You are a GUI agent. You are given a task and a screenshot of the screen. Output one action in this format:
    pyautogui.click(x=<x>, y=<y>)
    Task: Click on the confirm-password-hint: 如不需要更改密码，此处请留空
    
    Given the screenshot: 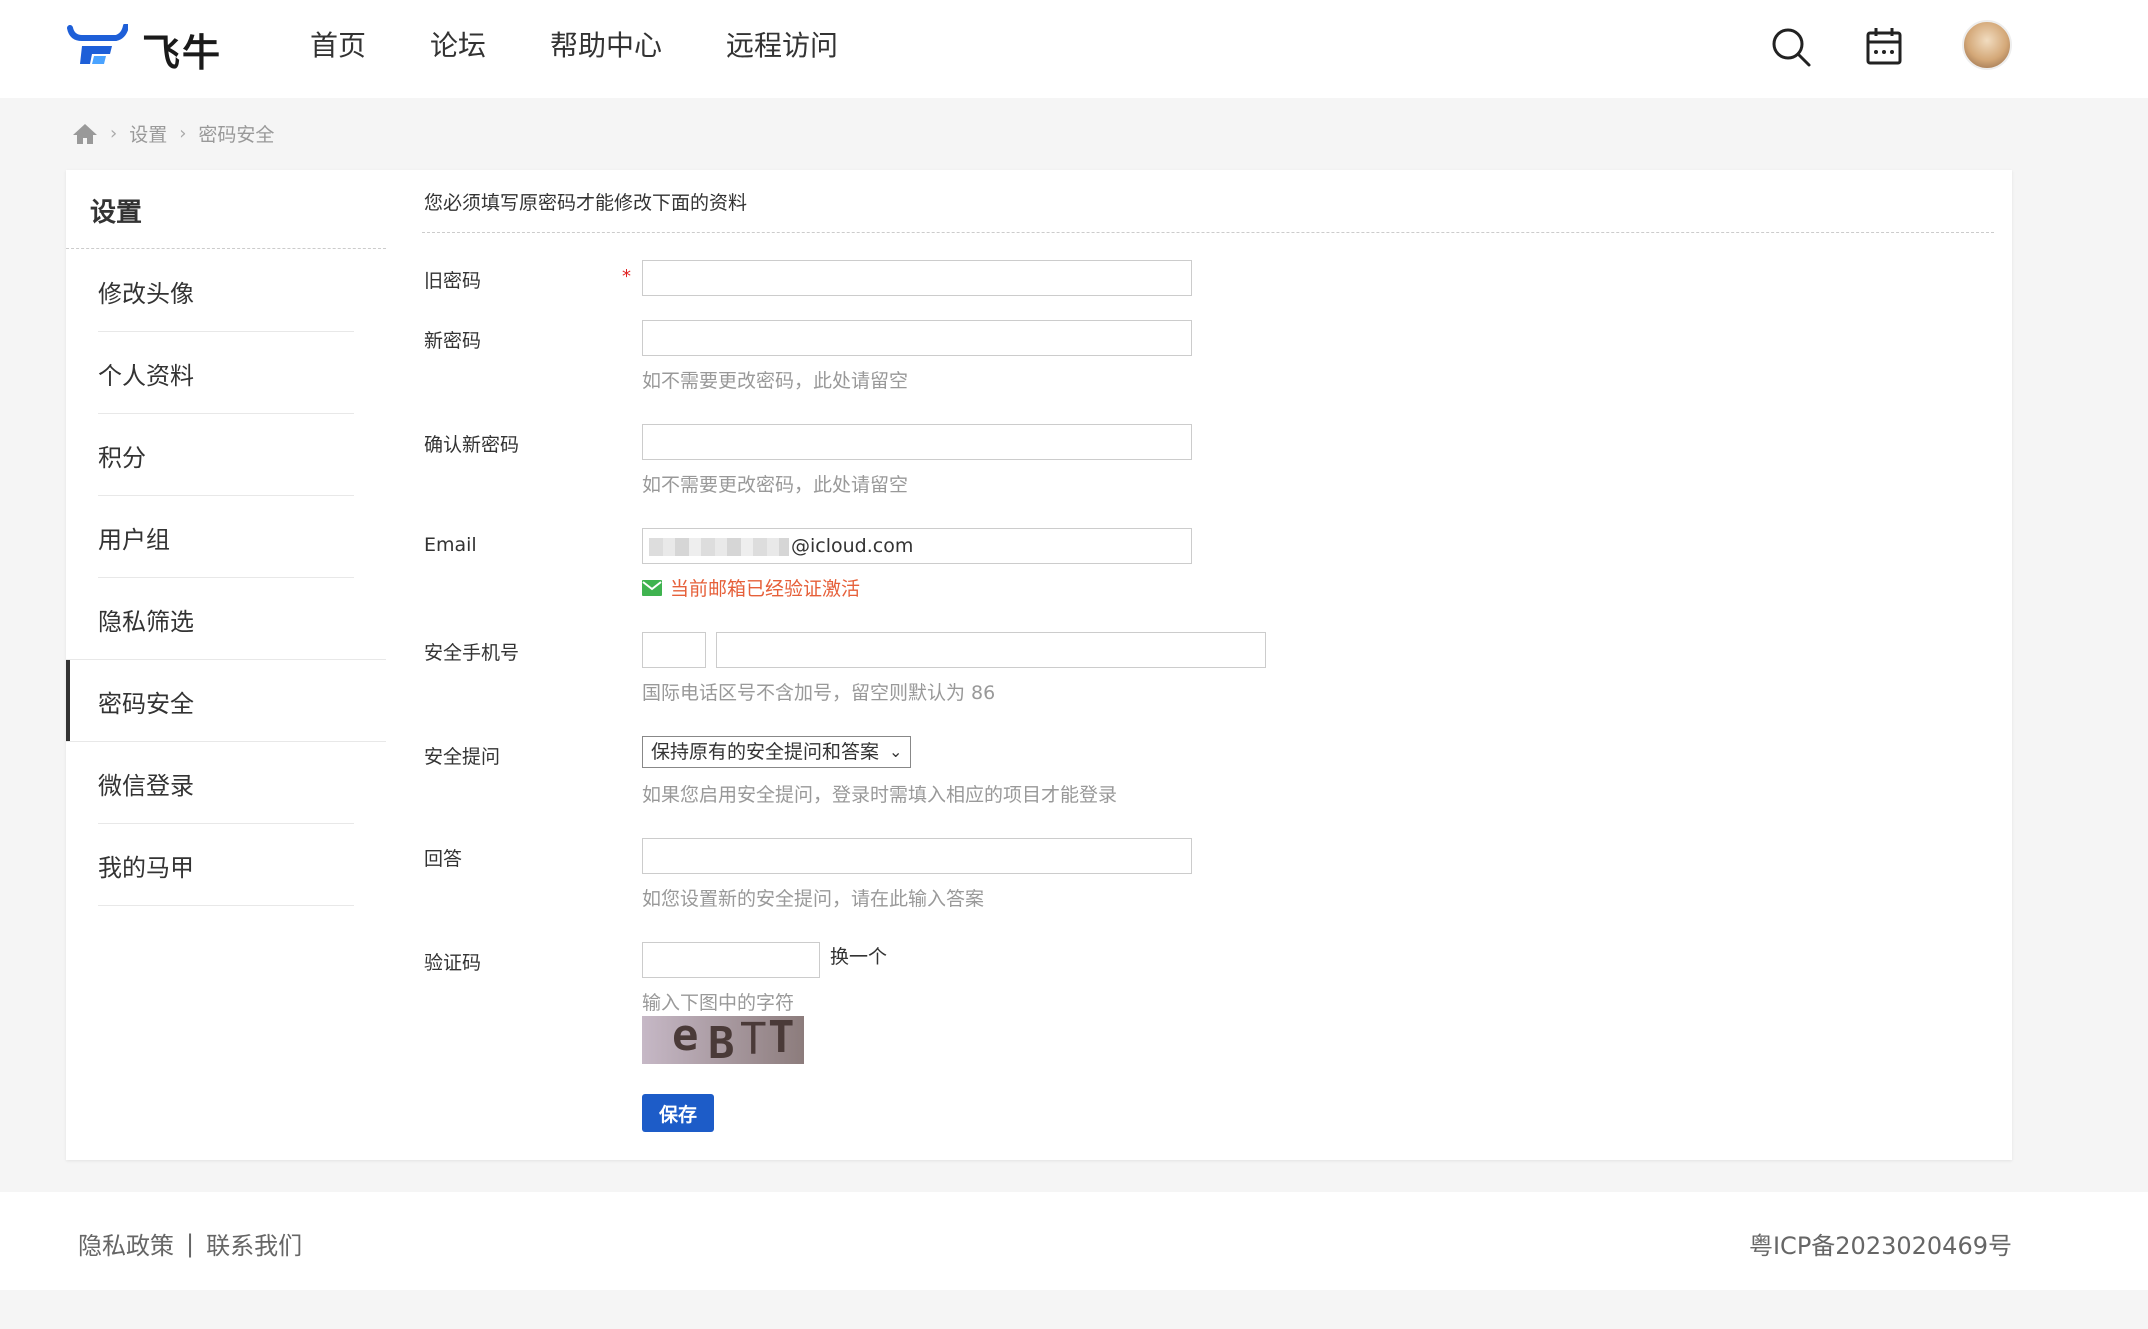 What is the action you would take?
    pyautogui.click(x=775, y=485)
    